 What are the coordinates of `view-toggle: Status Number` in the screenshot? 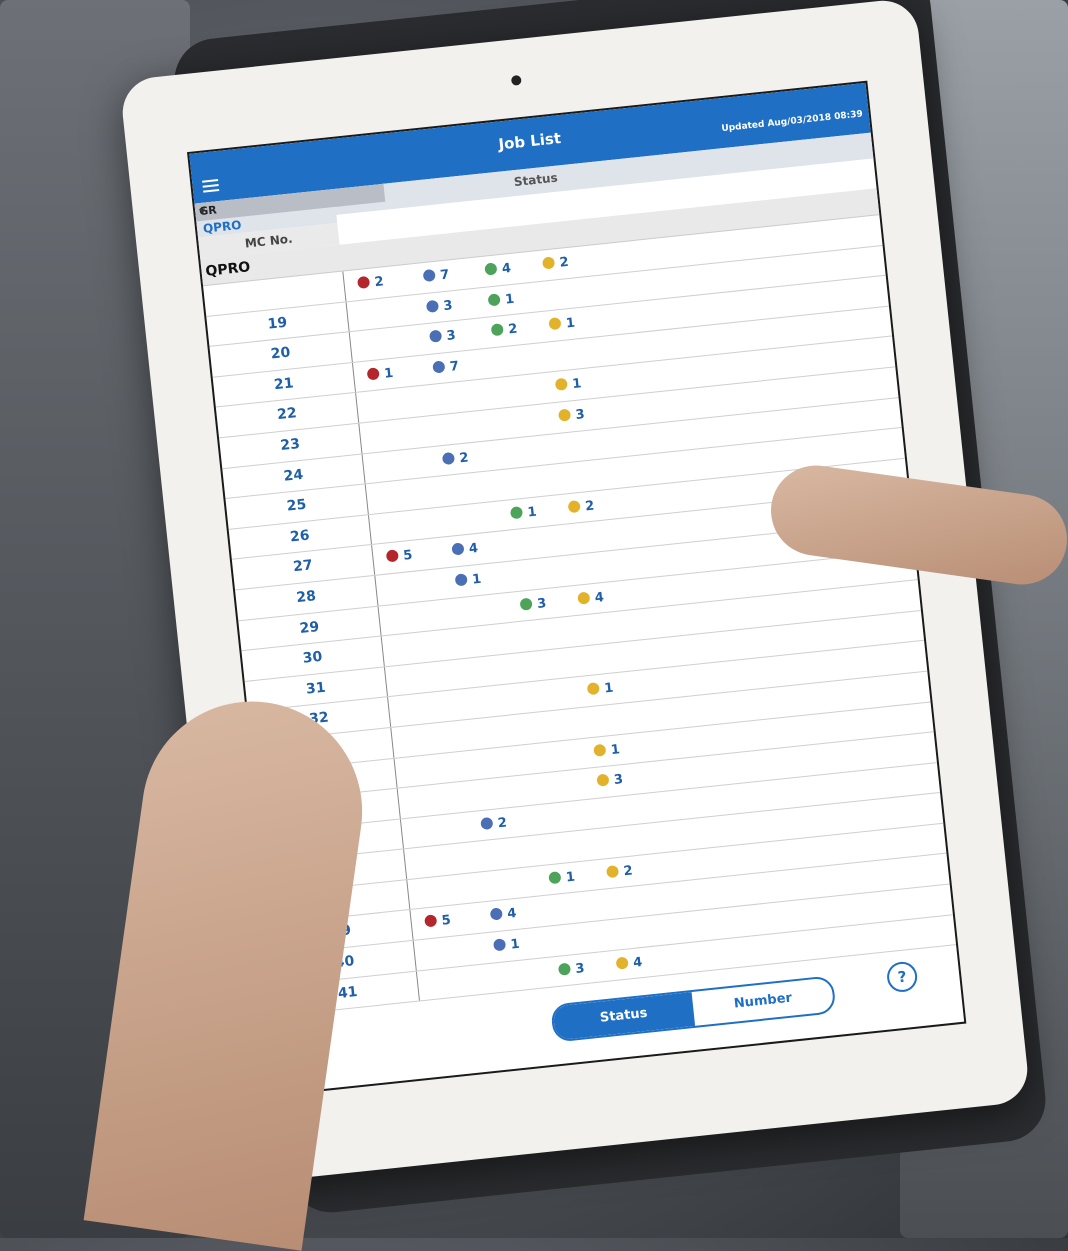 It's located at (693, 1009).